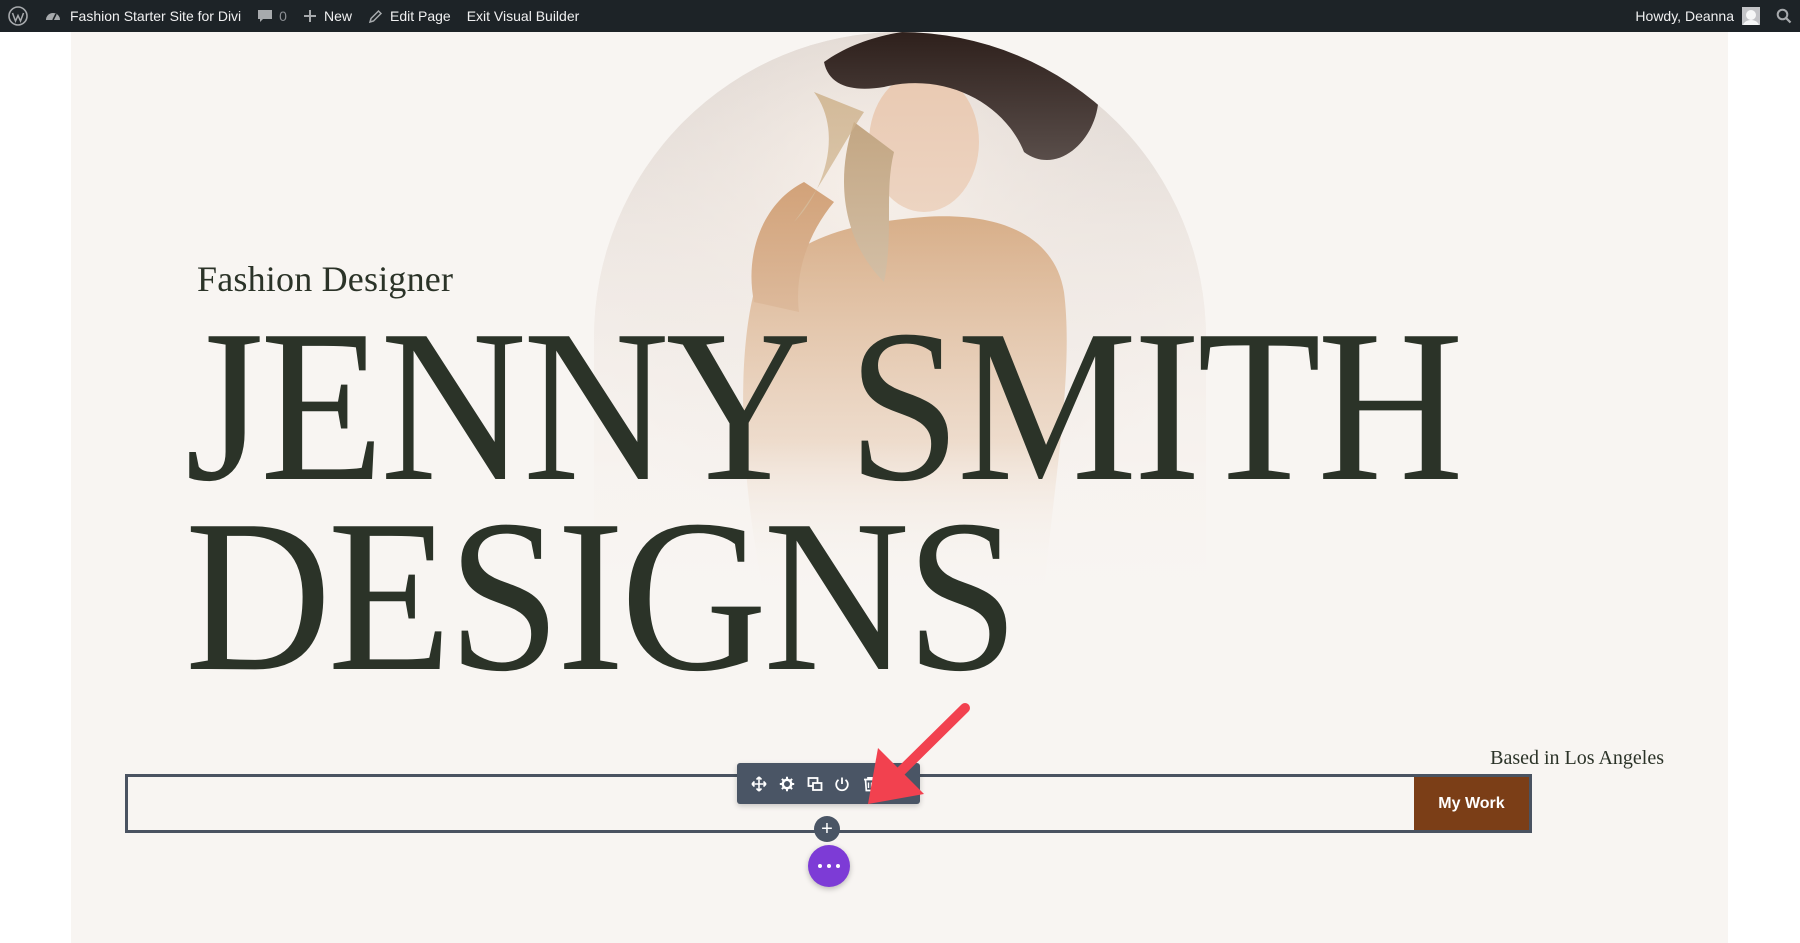 The width and height of the screenshot is (1800, 943). I want to click on trash-icon, so click(870, 783).